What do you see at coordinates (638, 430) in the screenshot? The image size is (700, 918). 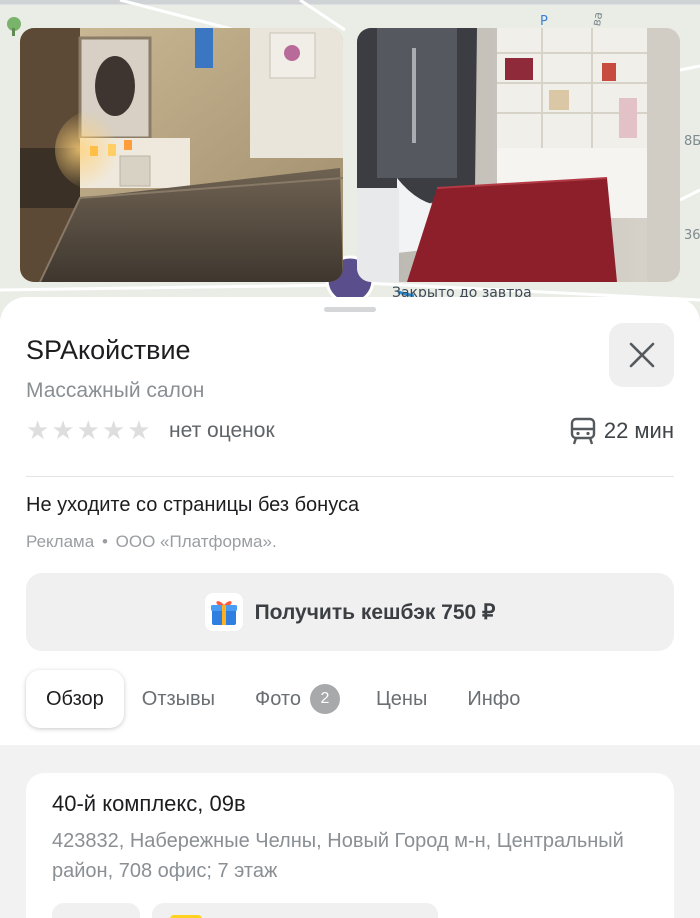 I see `transit-time-label: 22 мин` at bounding box center [638, 430].